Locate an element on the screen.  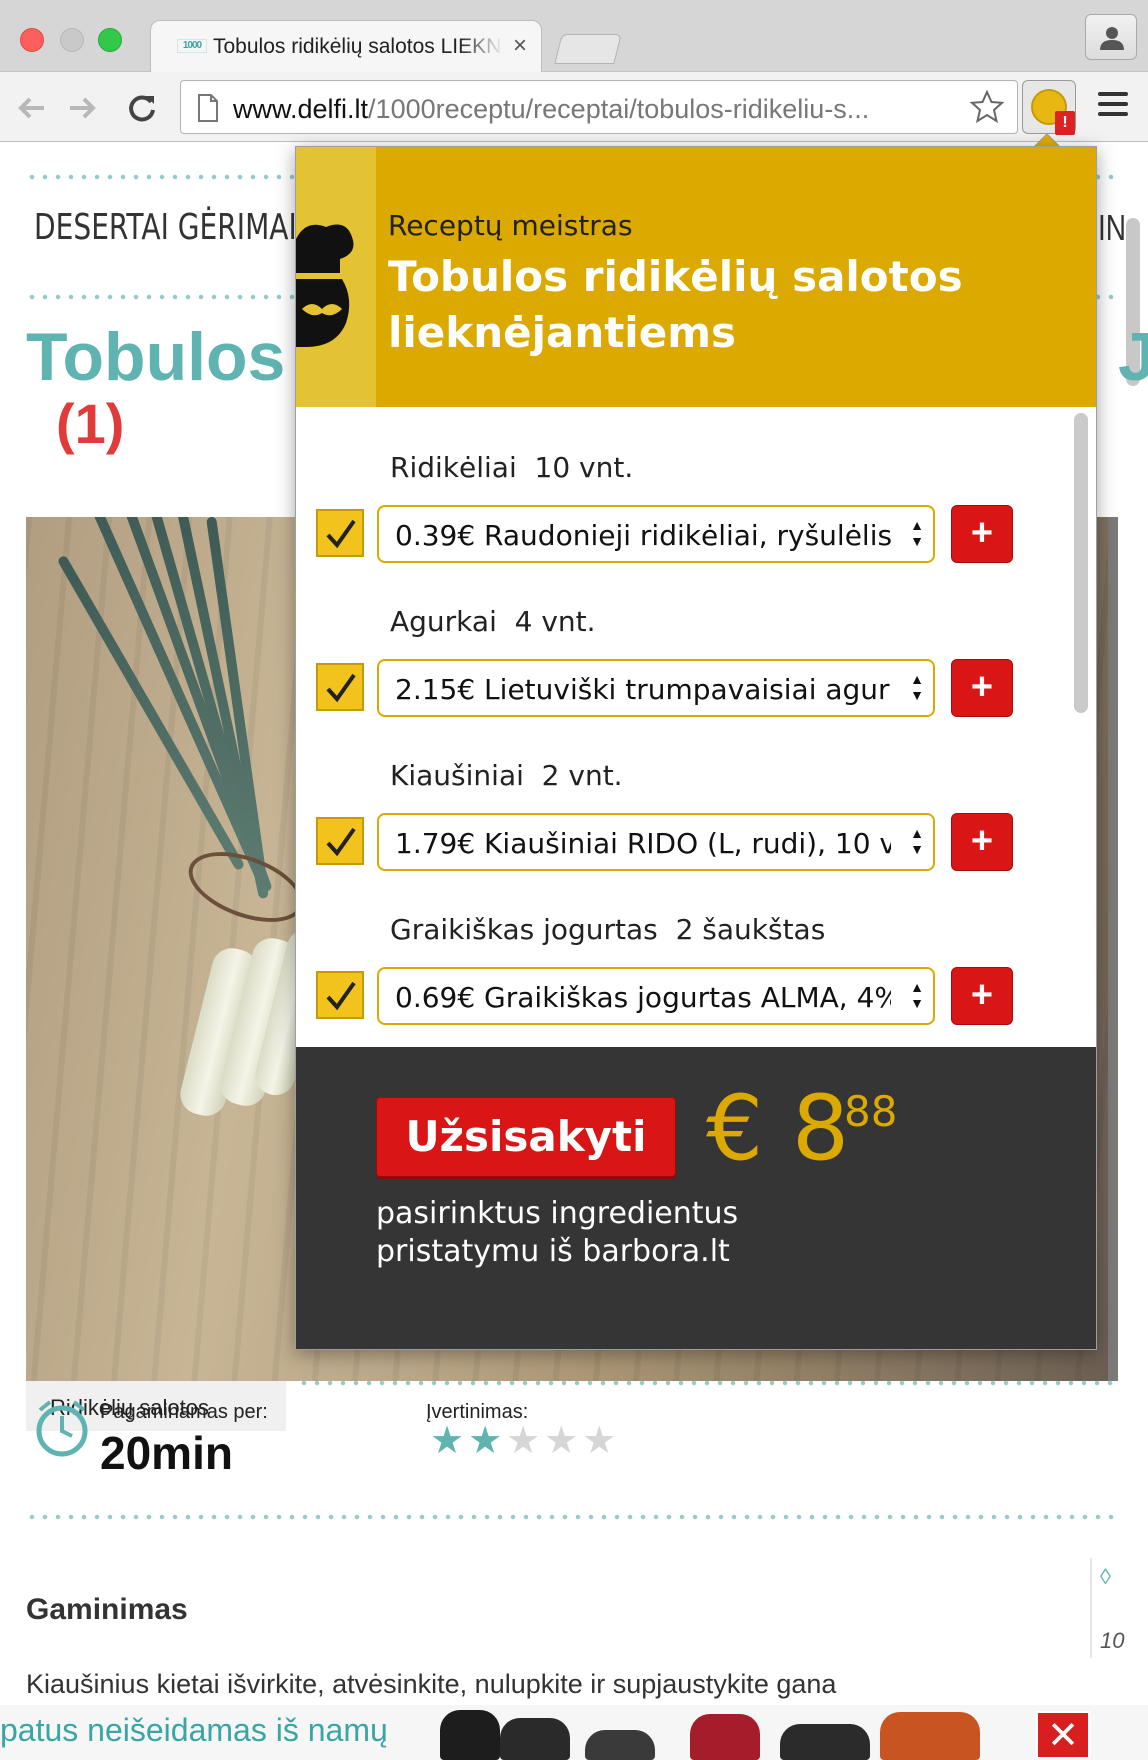
user-icon is located at coordinates (1112, 38).